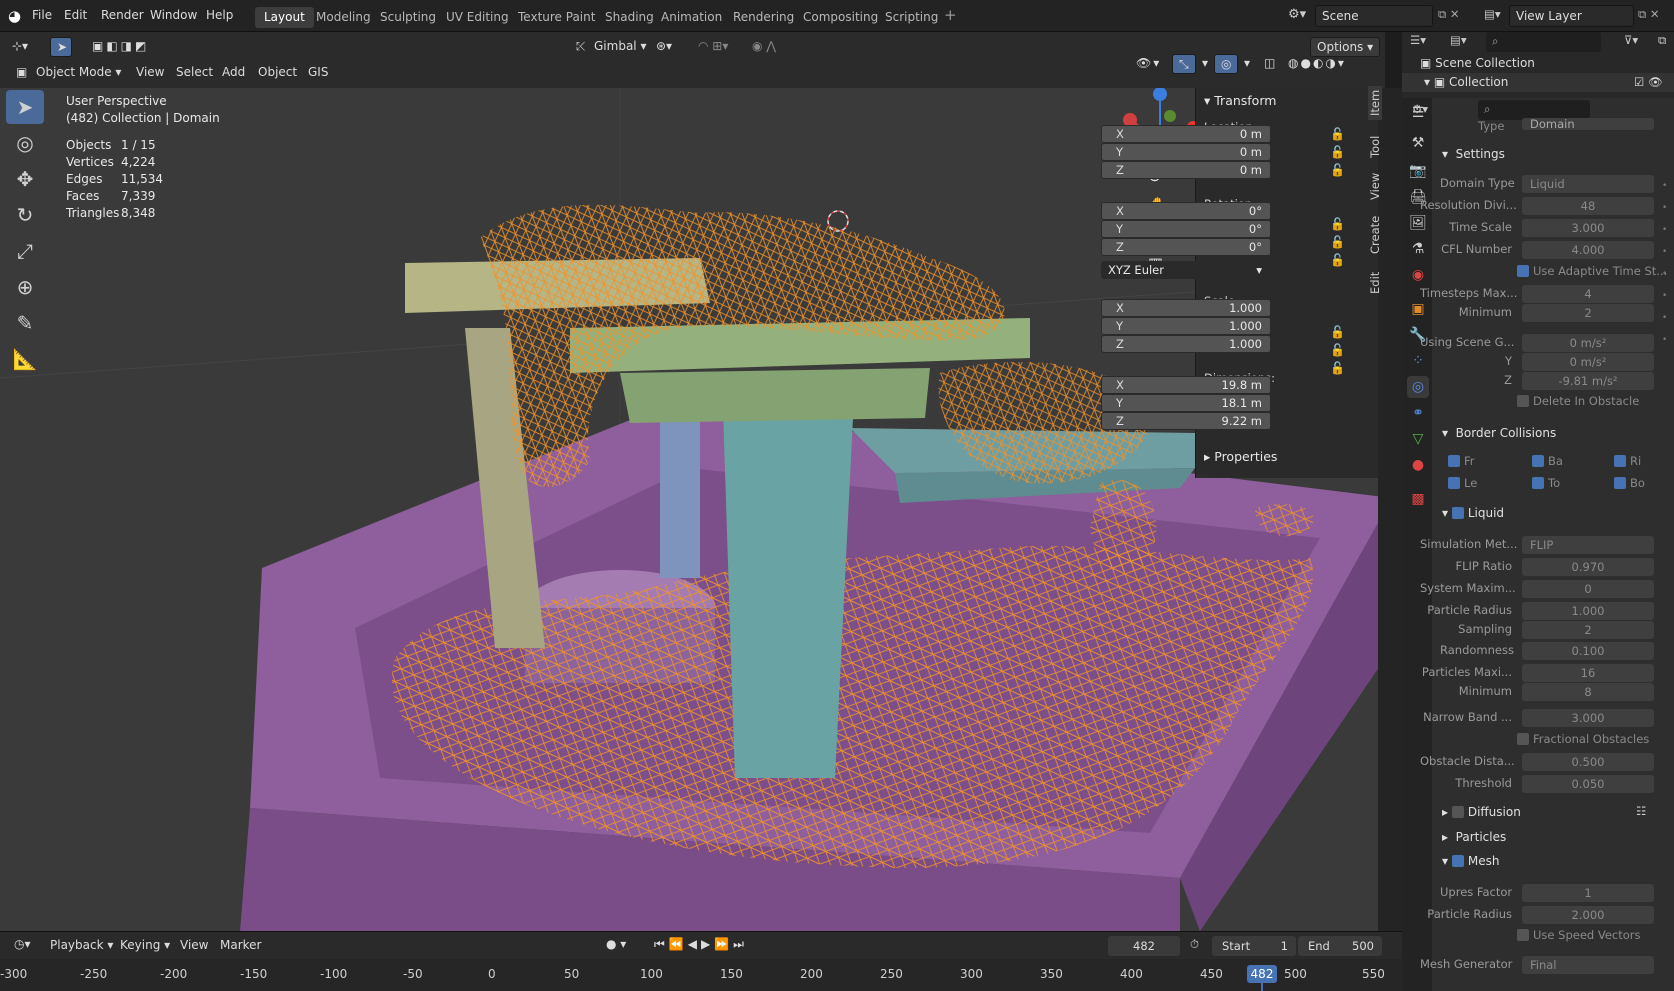  I want to click on diffusion-section-header: ▸ Diffusion, so click(1481, 812).